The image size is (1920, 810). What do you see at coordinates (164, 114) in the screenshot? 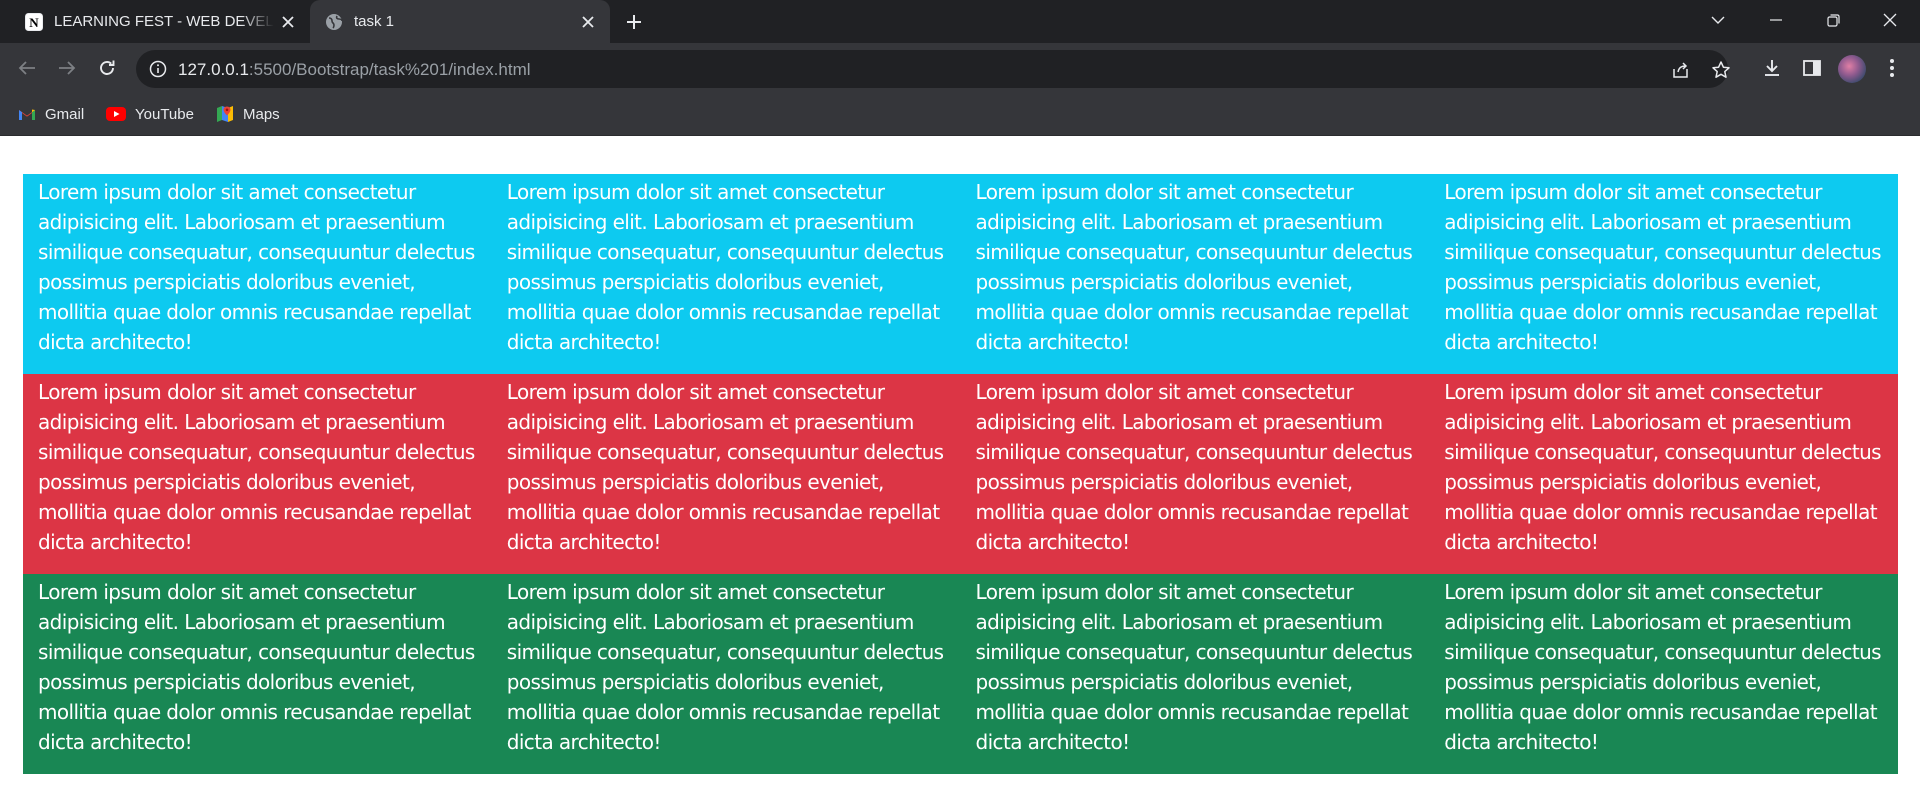
I see `bookmark-label: YouTube` at bounding box center [164, 114].